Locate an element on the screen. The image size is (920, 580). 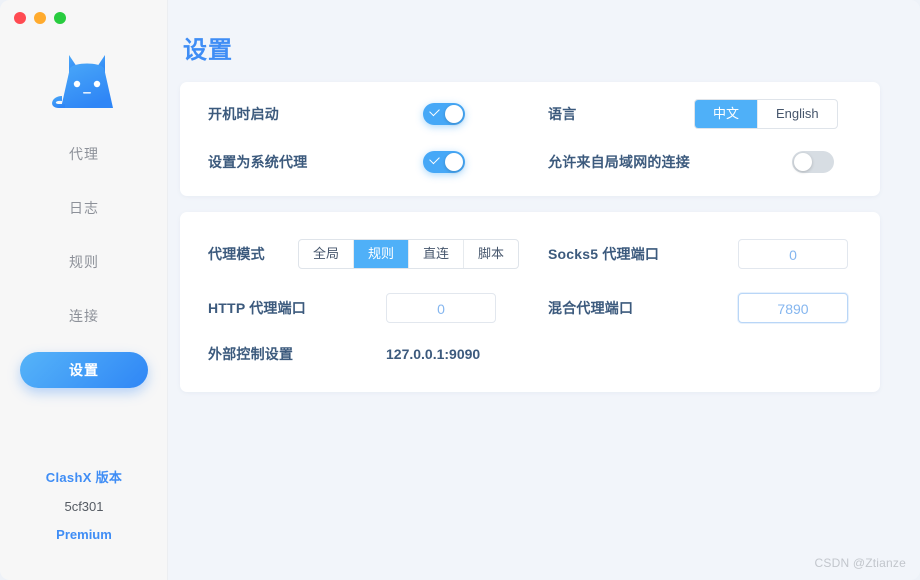
launch-at-login-toggle is located at coordinates (444, 114).